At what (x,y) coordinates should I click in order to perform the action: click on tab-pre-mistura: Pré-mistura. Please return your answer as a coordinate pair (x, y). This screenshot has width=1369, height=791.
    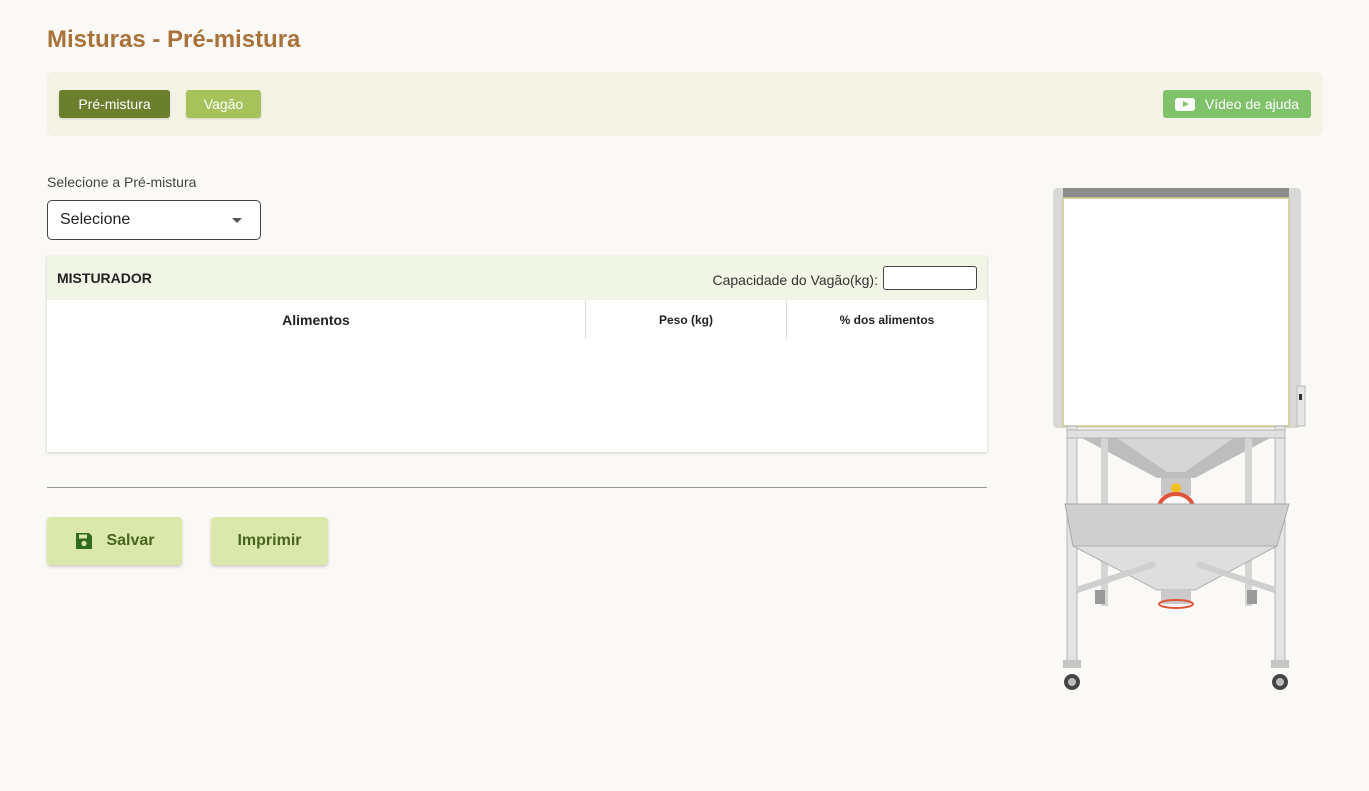
    Looking at the image, I should click on (114, 104).